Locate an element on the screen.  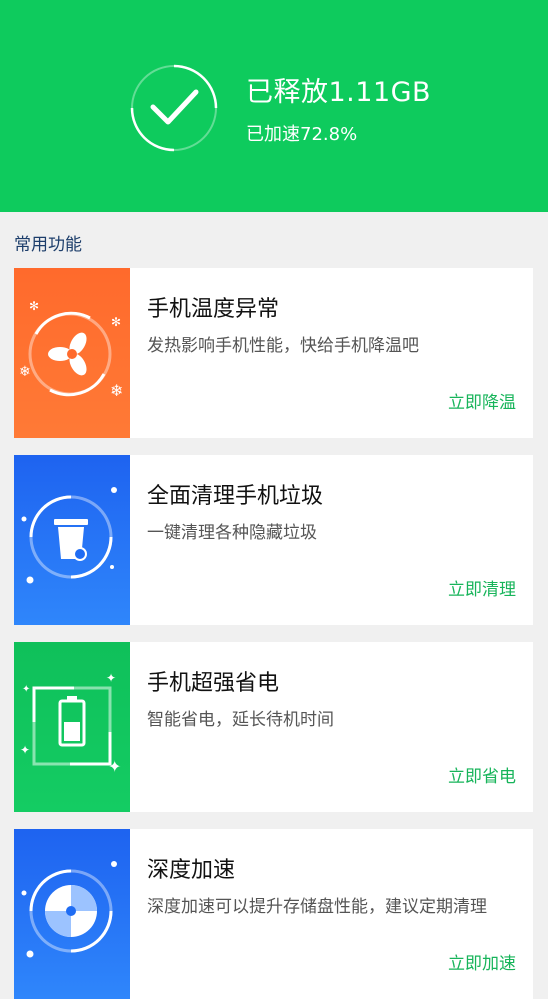
save-power-button: 立即省电 is located at coordinates (482, 774).